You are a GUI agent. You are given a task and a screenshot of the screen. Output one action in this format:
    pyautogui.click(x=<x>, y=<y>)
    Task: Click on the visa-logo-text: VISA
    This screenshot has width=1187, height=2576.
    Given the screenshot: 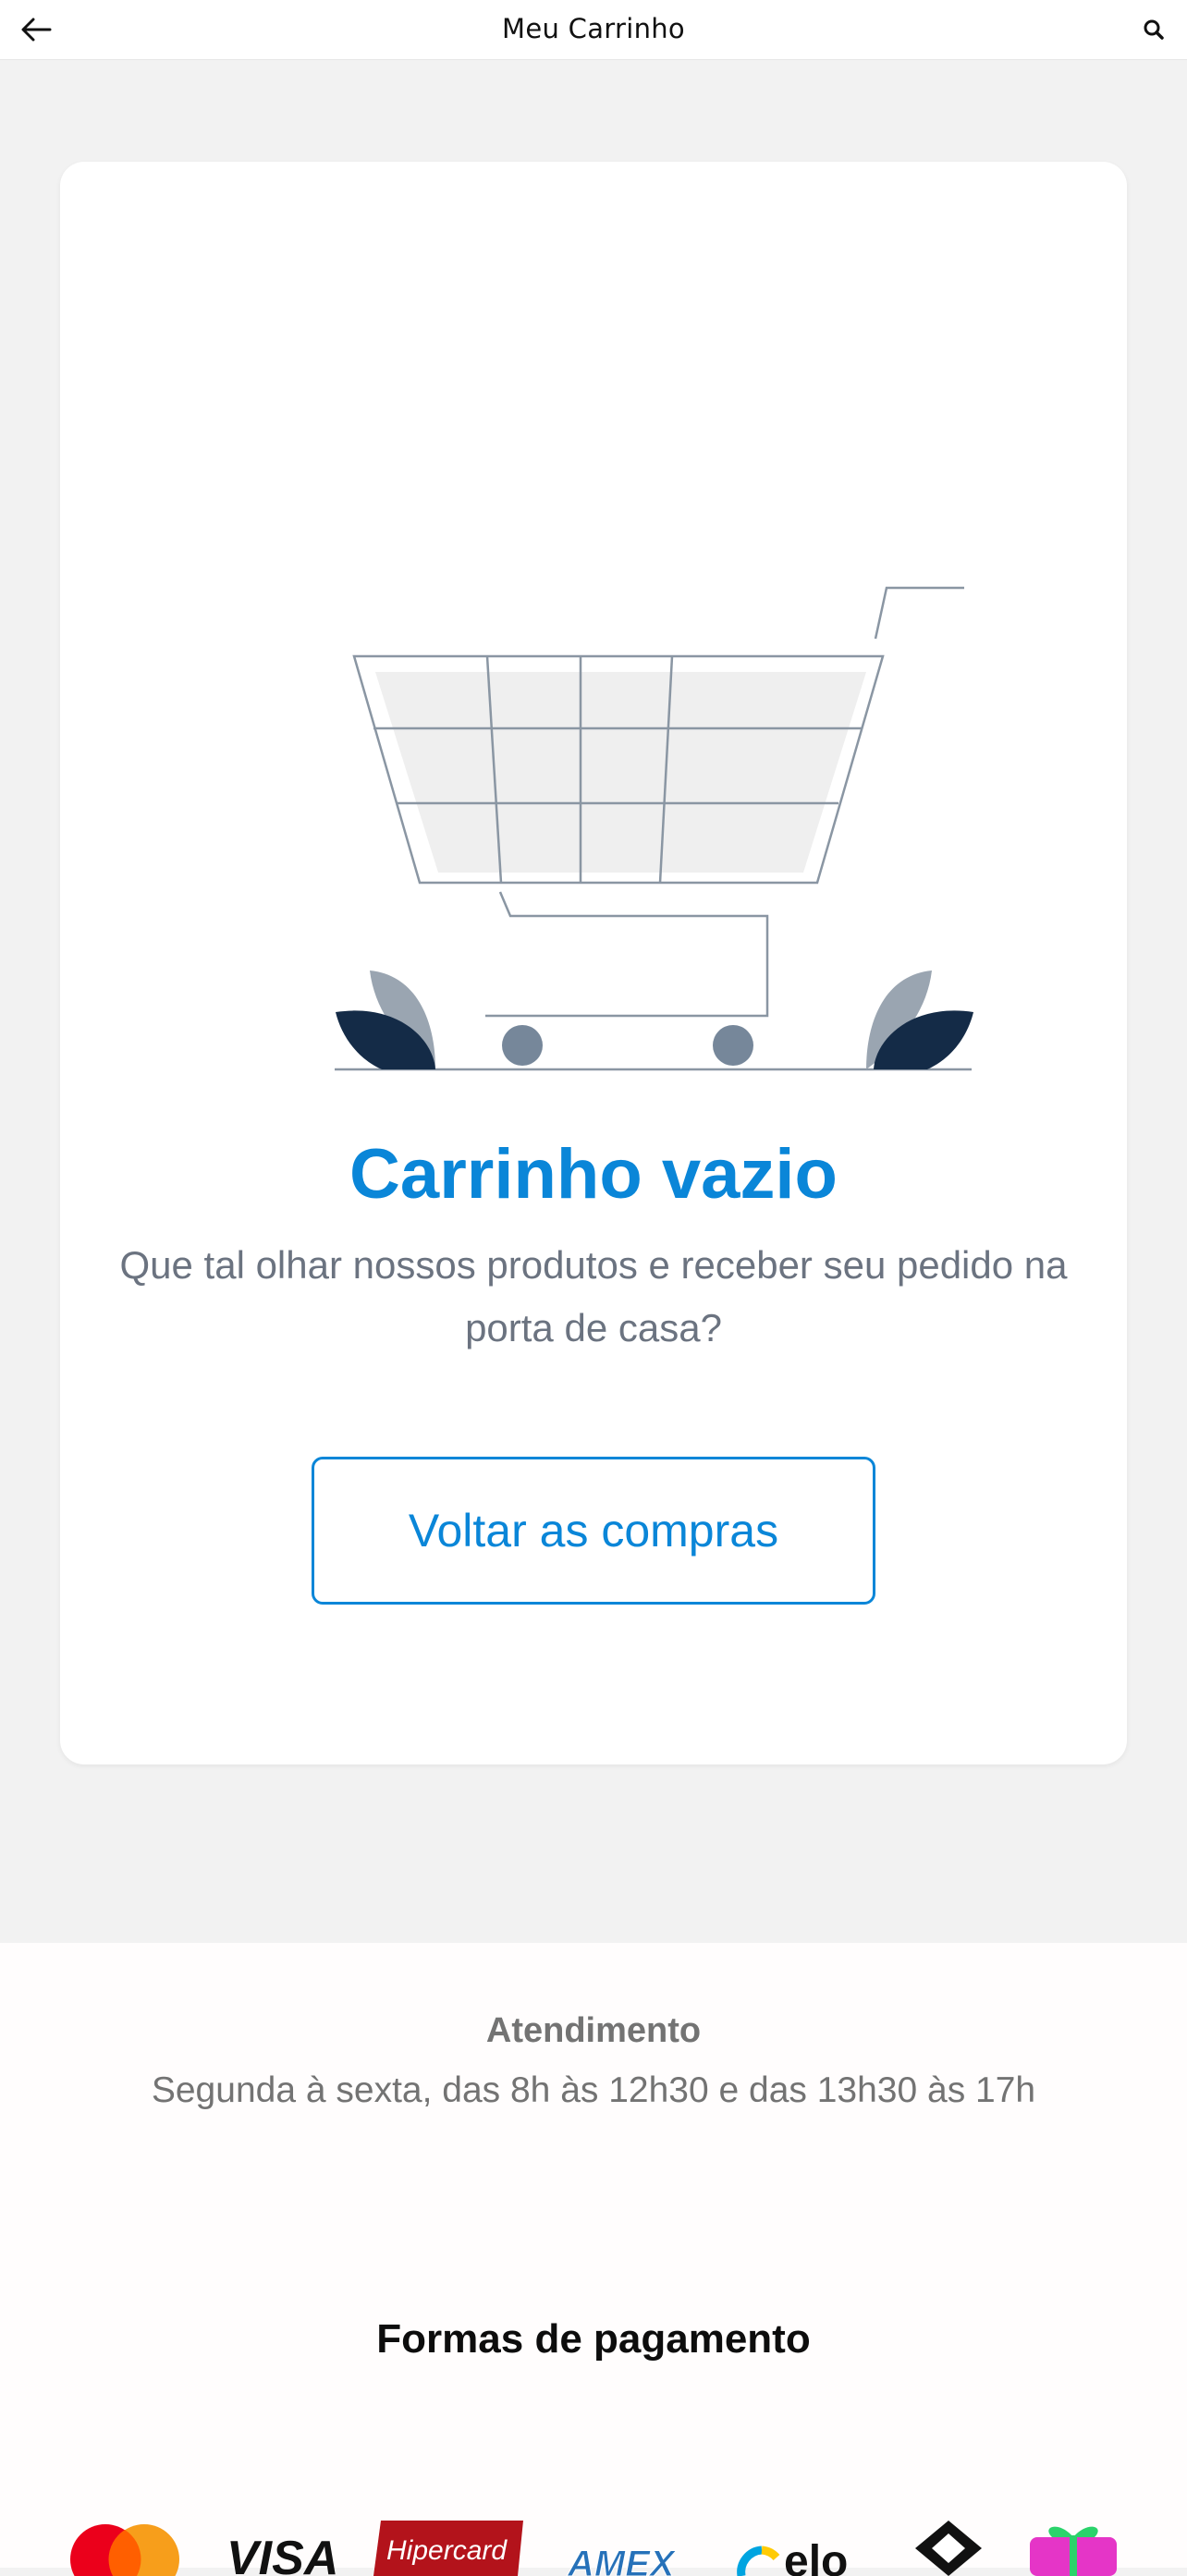 What is the action you would take?
    pyautogui.click(x=282, y=2554)
    